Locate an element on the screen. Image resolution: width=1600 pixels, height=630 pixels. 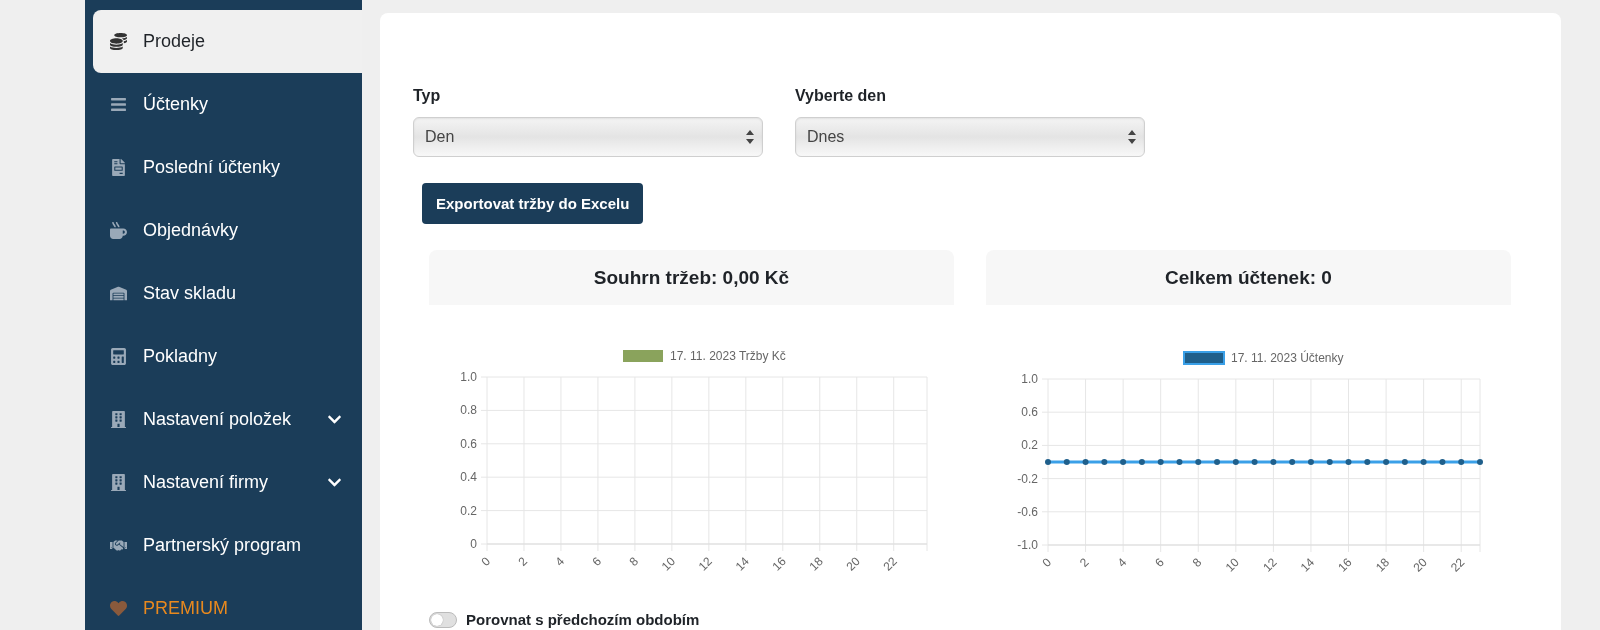
axis-label: 0.8 is located at coordinates (468, 410).